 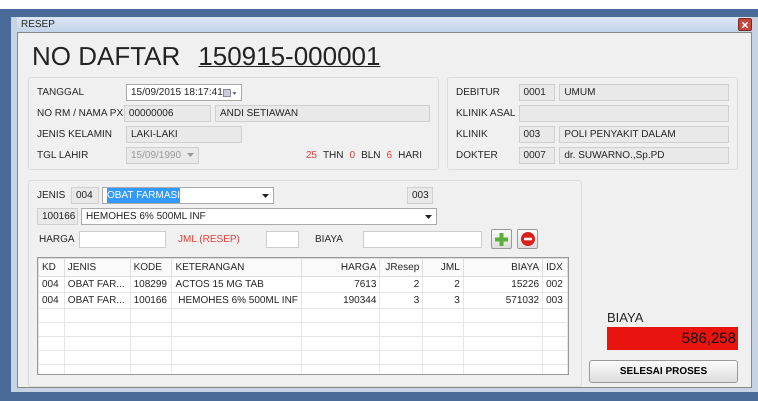 What do you see at coordinates (503, 300) in the screenshot?
I see `table-cell: 571032` at bounding box center [503, 300].